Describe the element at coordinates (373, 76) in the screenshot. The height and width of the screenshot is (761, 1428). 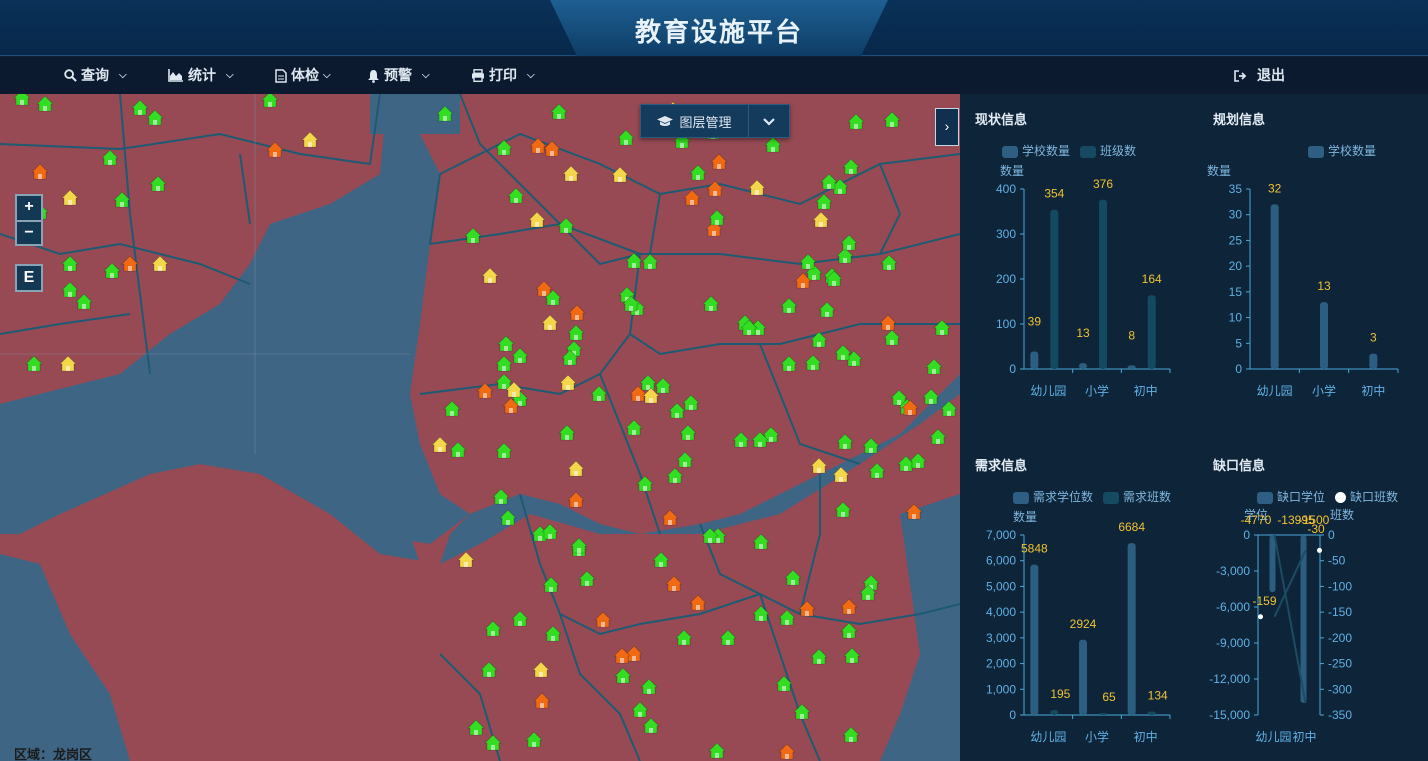
I see `bell-icon` at that location.